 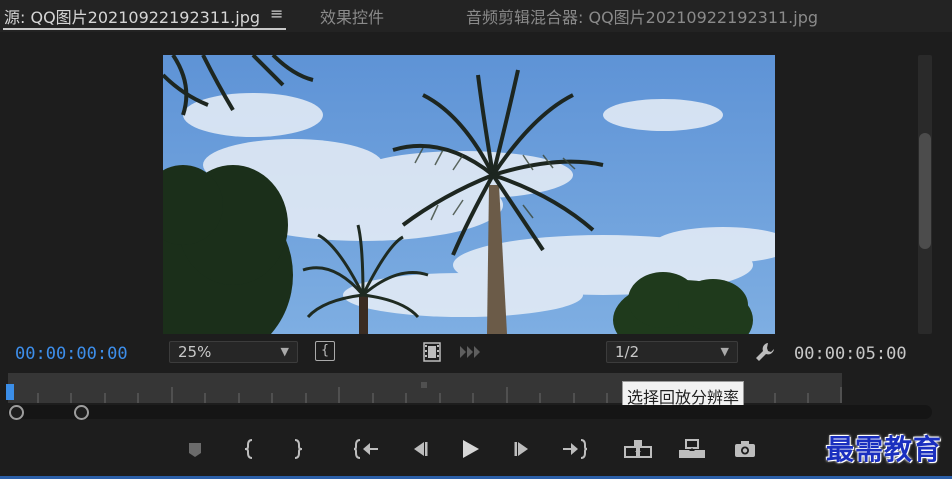 What do you see at coordinates (352, 16) in the screenshot?
I see `tab-effect-controls: 效果控件` at bounding box center [352, 16].